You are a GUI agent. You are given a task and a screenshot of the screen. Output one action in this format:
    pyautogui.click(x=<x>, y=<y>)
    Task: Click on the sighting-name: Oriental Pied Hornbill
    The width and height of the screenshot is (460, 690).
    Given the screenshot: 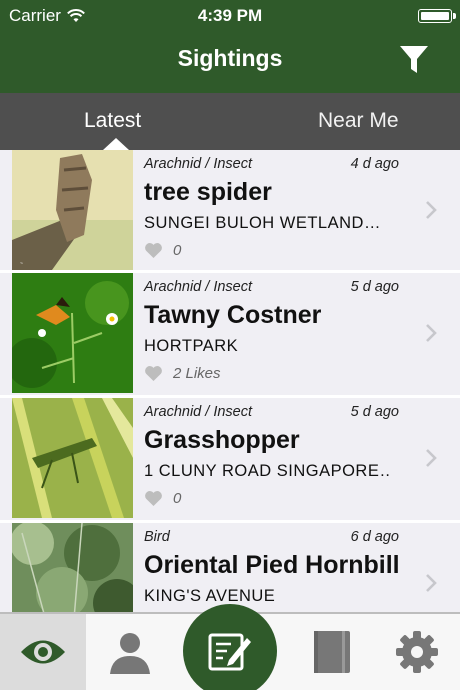 What is the action you would take?
    pyautogui.click(x=272, y=565)
    